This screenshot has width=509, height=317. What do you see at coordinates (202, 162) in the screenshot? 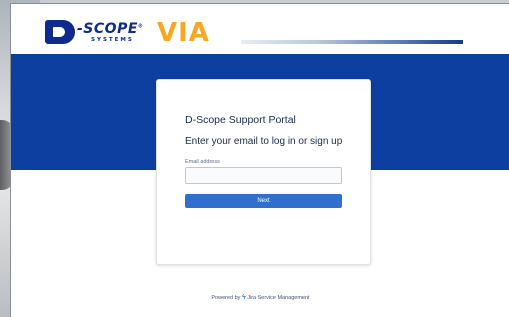
I see `email-label: Email address` at bounding box center [202, 162].